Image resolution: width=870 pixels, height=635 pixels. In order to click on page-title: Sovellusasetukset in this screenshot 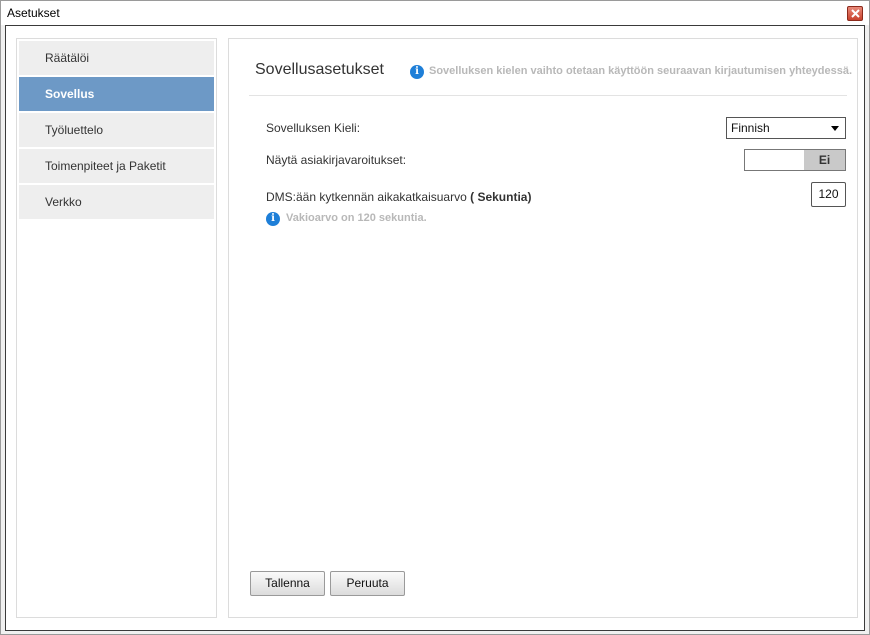, I will do `click(319, 69)`.